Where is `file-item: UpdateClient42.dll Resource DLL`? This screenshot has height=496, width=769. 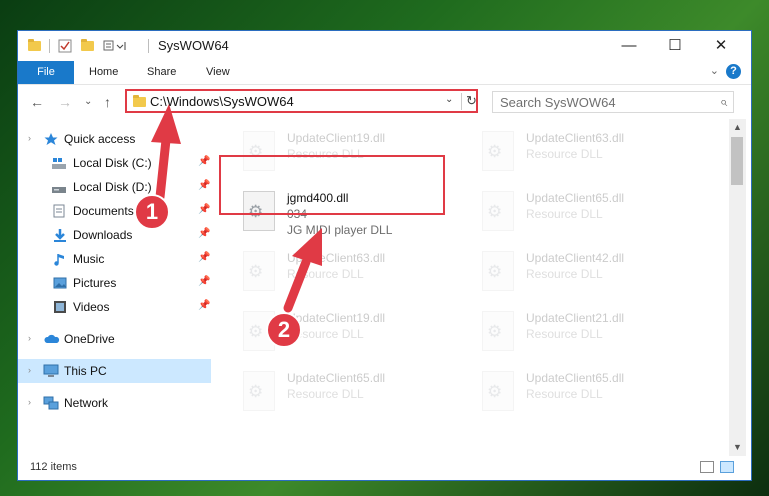
file-item: UpdateClient42.dll Resource DLL is located at coordinates (591, 273).